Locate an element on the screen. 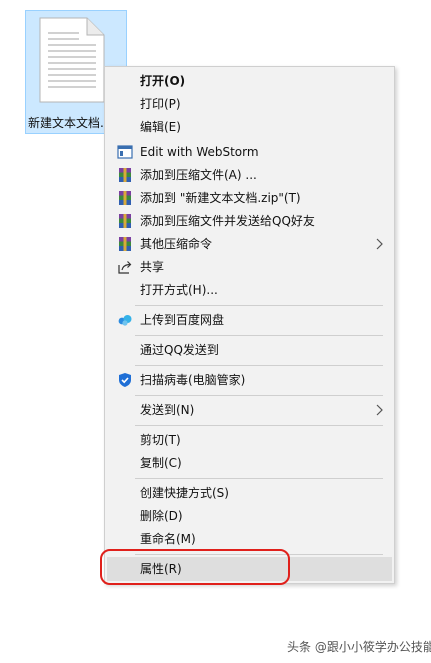 The image size is (431, 663). webstorm-icon is located at coordinates (125, 152).